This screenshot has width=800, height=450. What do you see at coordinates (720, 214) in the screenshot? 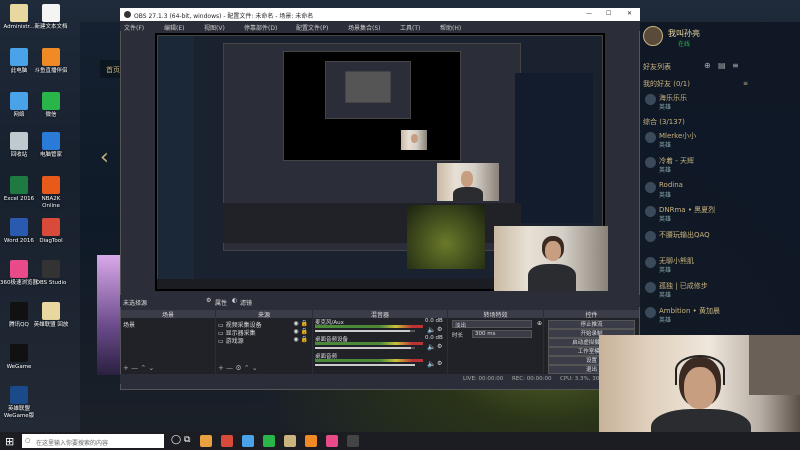
I see `friend-item: DNRma • 黑夏烈 英雄` at bounding box center [720, 214].